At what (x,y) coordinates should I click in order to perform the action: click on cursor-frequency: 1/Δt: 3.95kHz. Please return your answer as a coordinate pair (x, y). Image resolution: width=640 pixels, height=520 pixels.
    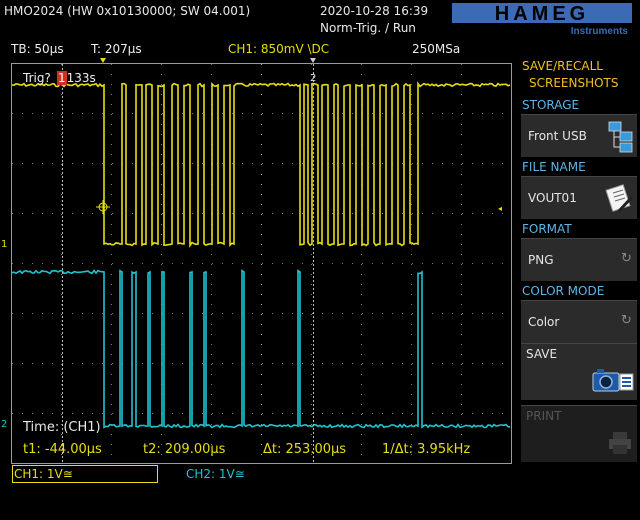
    Looking at the image, I should click on (426, 449).